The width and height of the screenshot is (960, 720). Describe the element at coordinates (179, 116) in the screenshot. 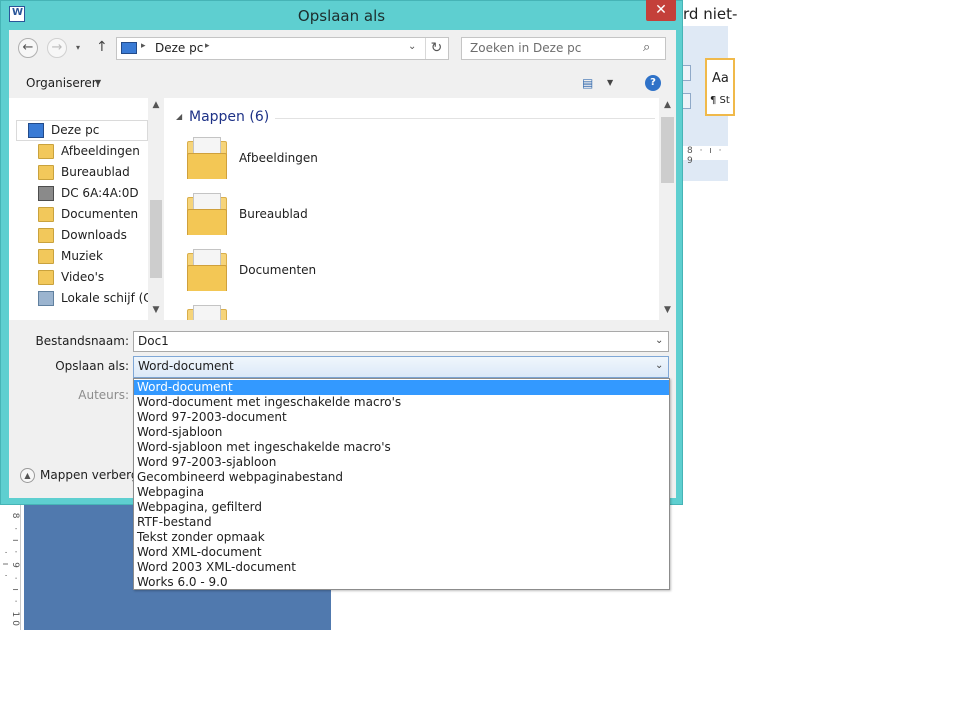

I see `collapse-group-icon: ◢` at that location.